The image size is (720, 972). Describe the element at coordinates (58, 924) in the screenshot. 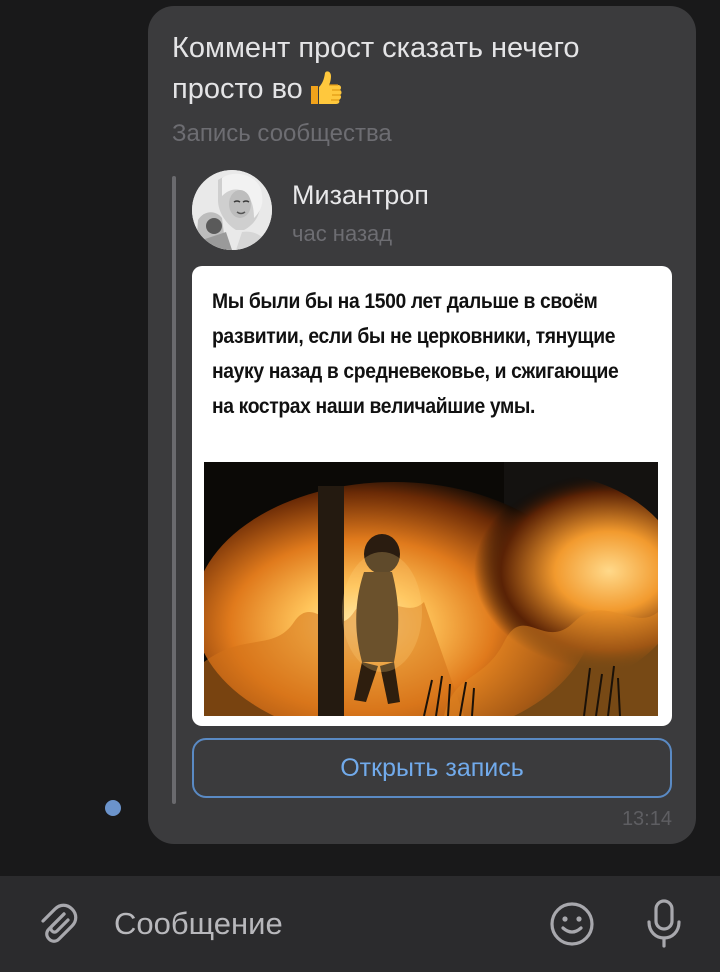

I see `paperclip-icon` at that location.